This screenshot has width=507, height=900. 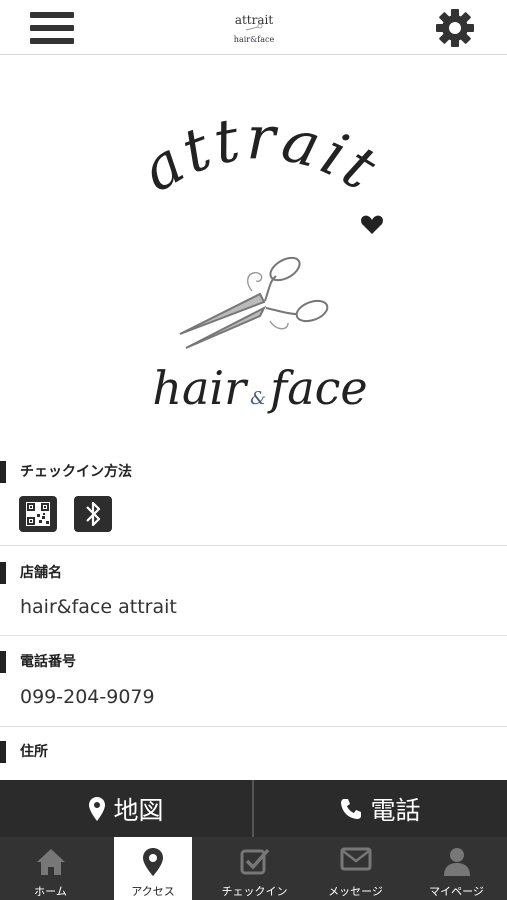 What do you see at coordinates (138, 810) in the screenshot?
I see `map-button-label: 地図` at bounding box center [138, 810].